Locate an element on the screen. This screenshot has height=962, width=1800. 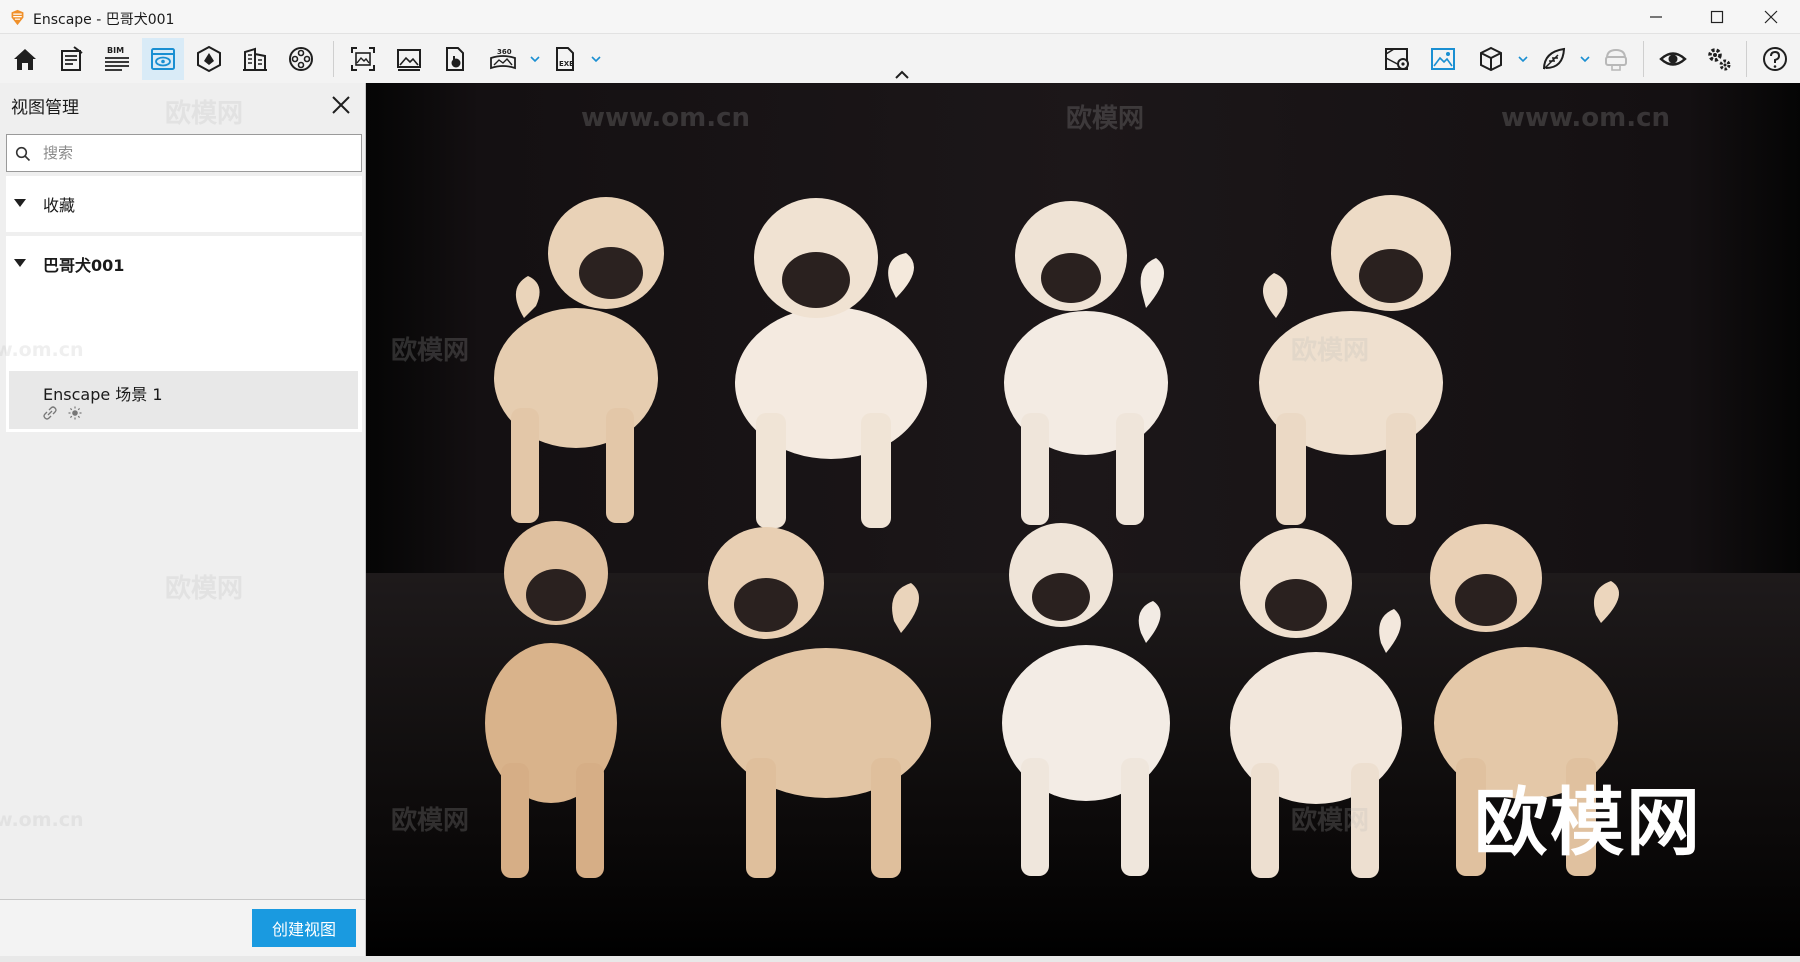
view-name: Enscape 场景 1 is located at coordinates (103, 394).